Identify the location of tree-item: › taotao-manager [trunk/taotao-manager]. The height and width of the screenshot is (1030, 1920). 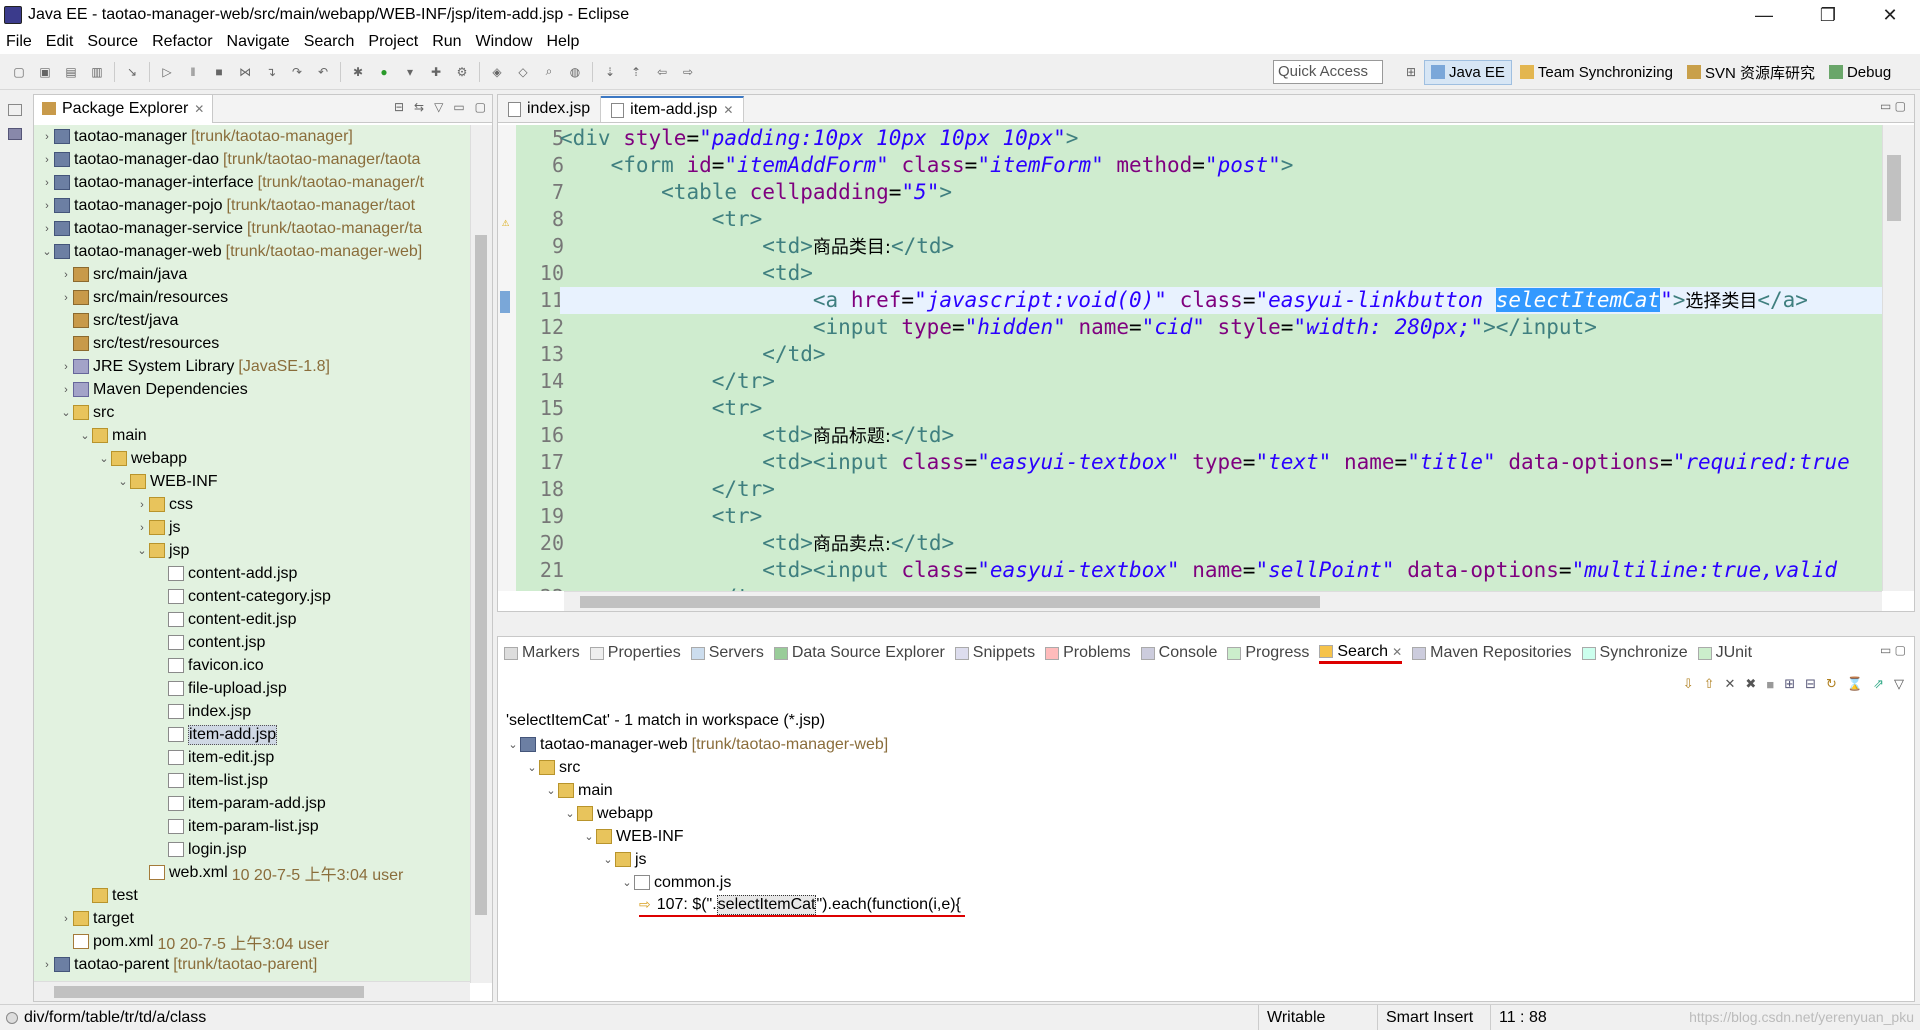
(252, 136).